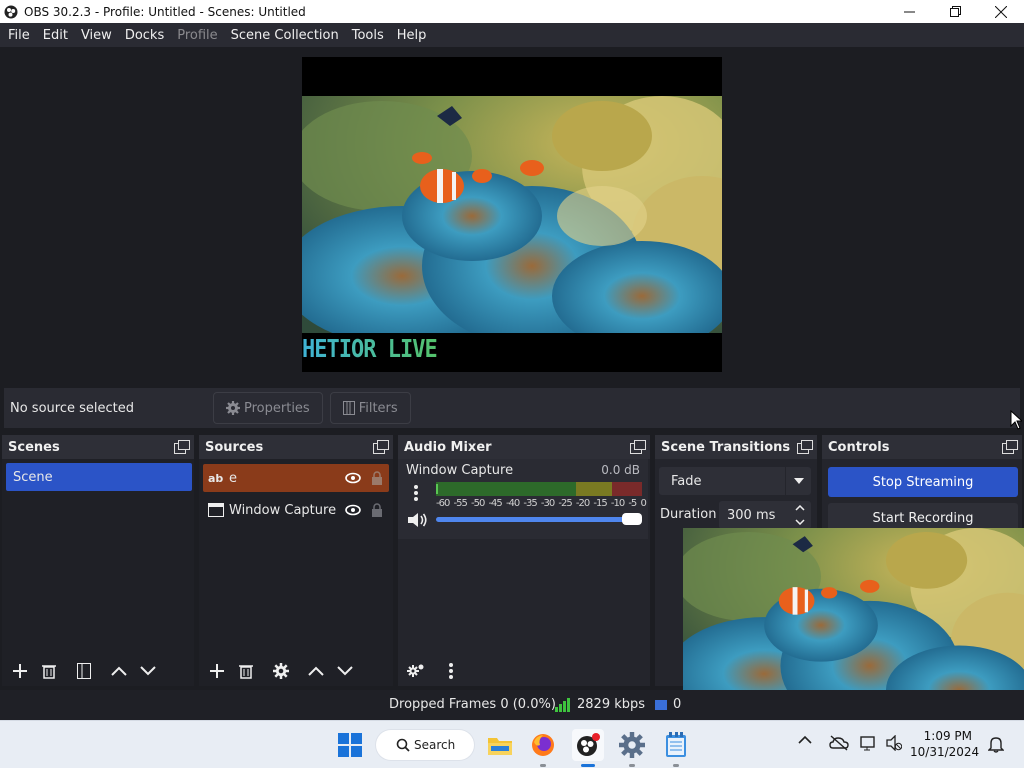  I want to click on minimize-icon, so click(909, 12).